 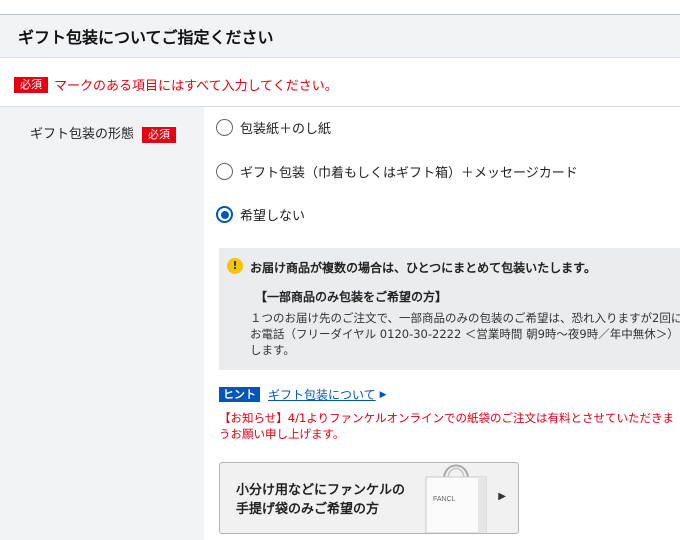 I want to click on radio-dot, so click(x=224, y=214).